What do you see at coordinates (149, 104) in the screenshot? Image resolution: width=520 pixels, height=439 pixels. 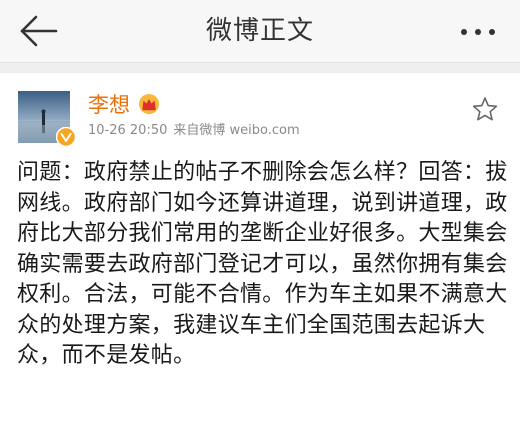 I see `crown-icon` at bounding box center [149, 104].